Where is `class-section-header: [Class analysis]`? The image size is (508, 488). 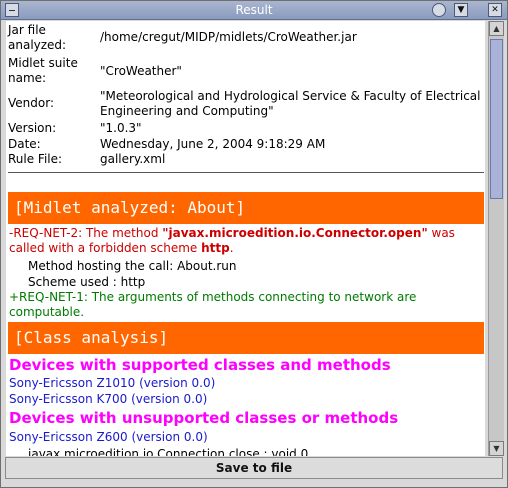
class-section-header: [Class analysis] is located at coordinates (246, 338).